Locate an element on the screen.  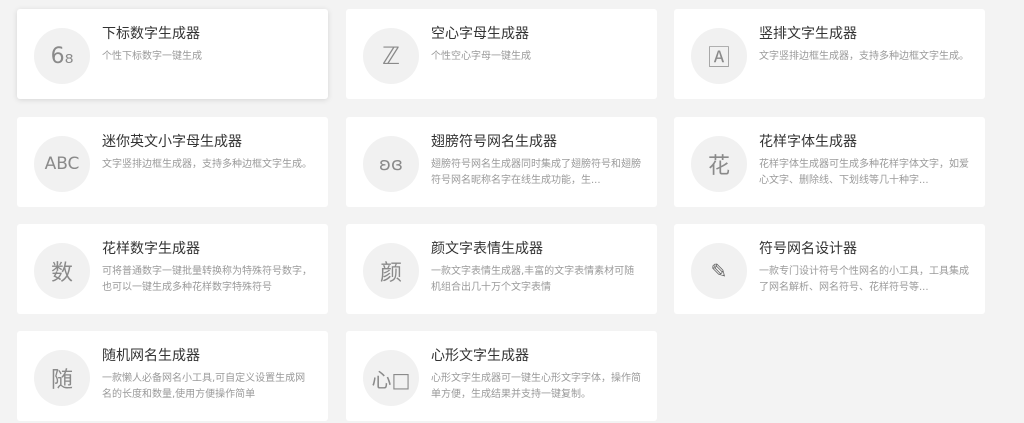
card-description: 个性下标数字一键生成 is located at coordinates (152, 56).